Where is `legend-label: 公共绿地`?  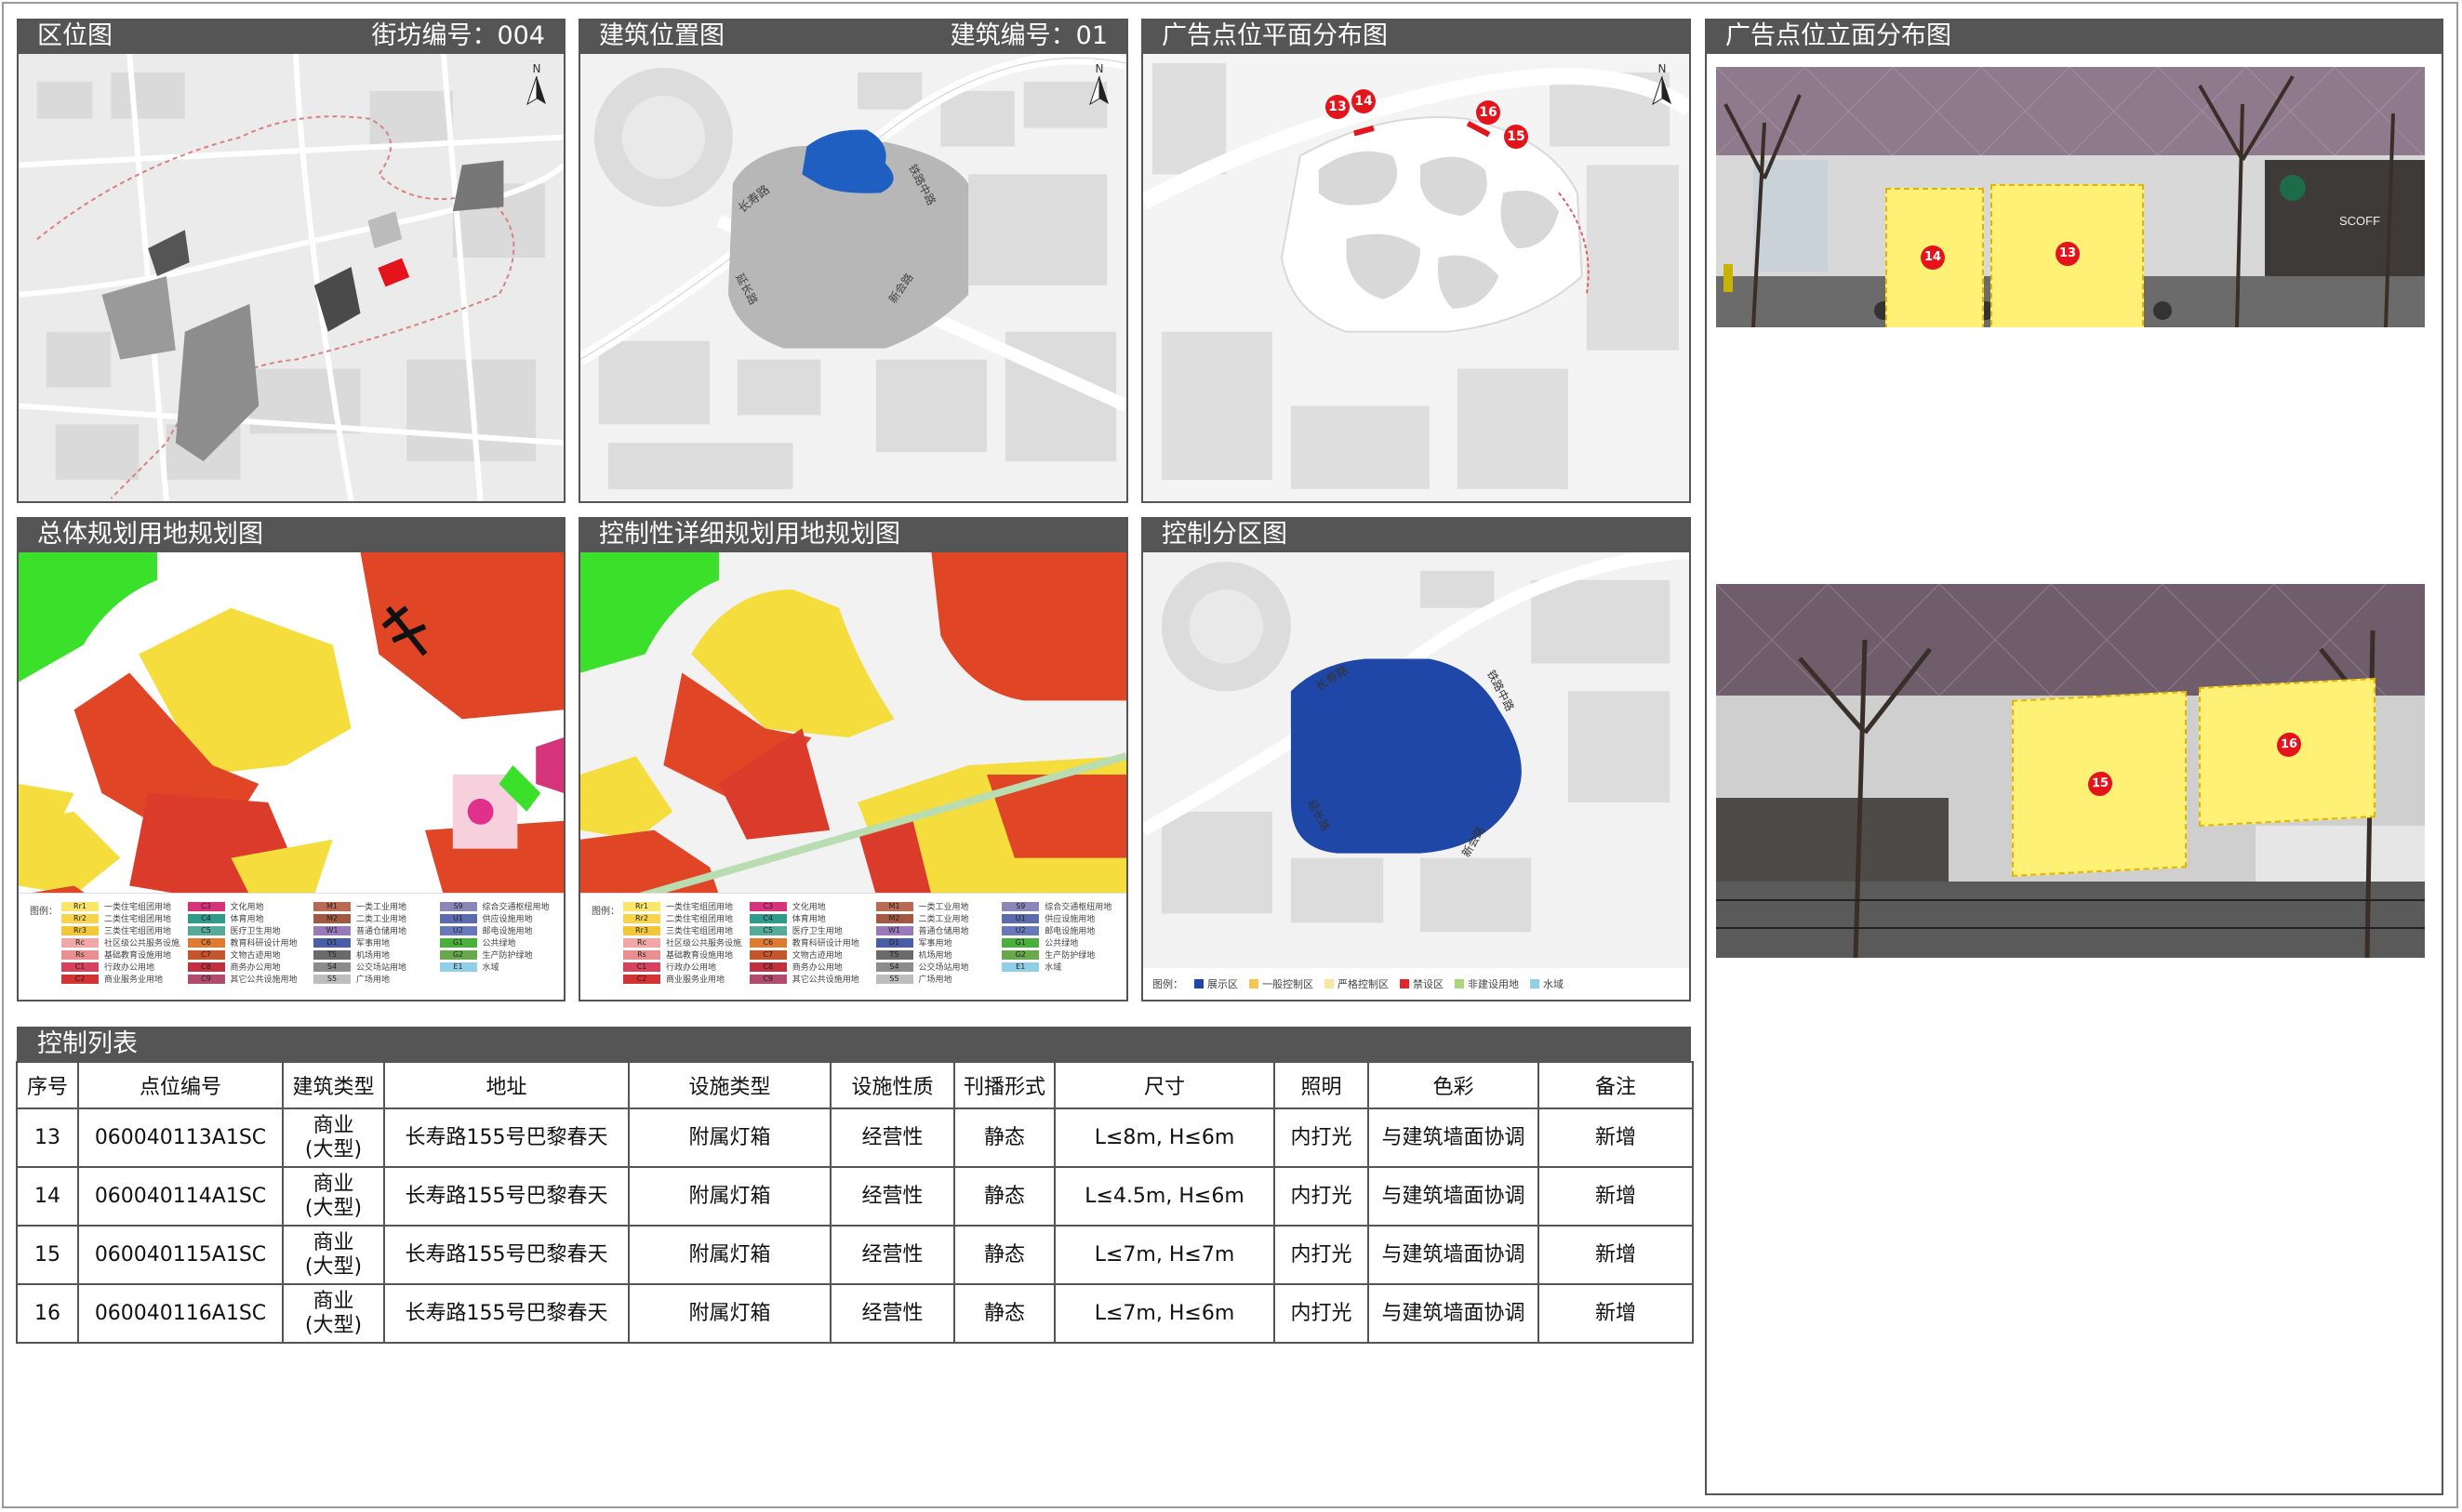 legend-label: 公共绿地 is located at coordinates (1062, 943).